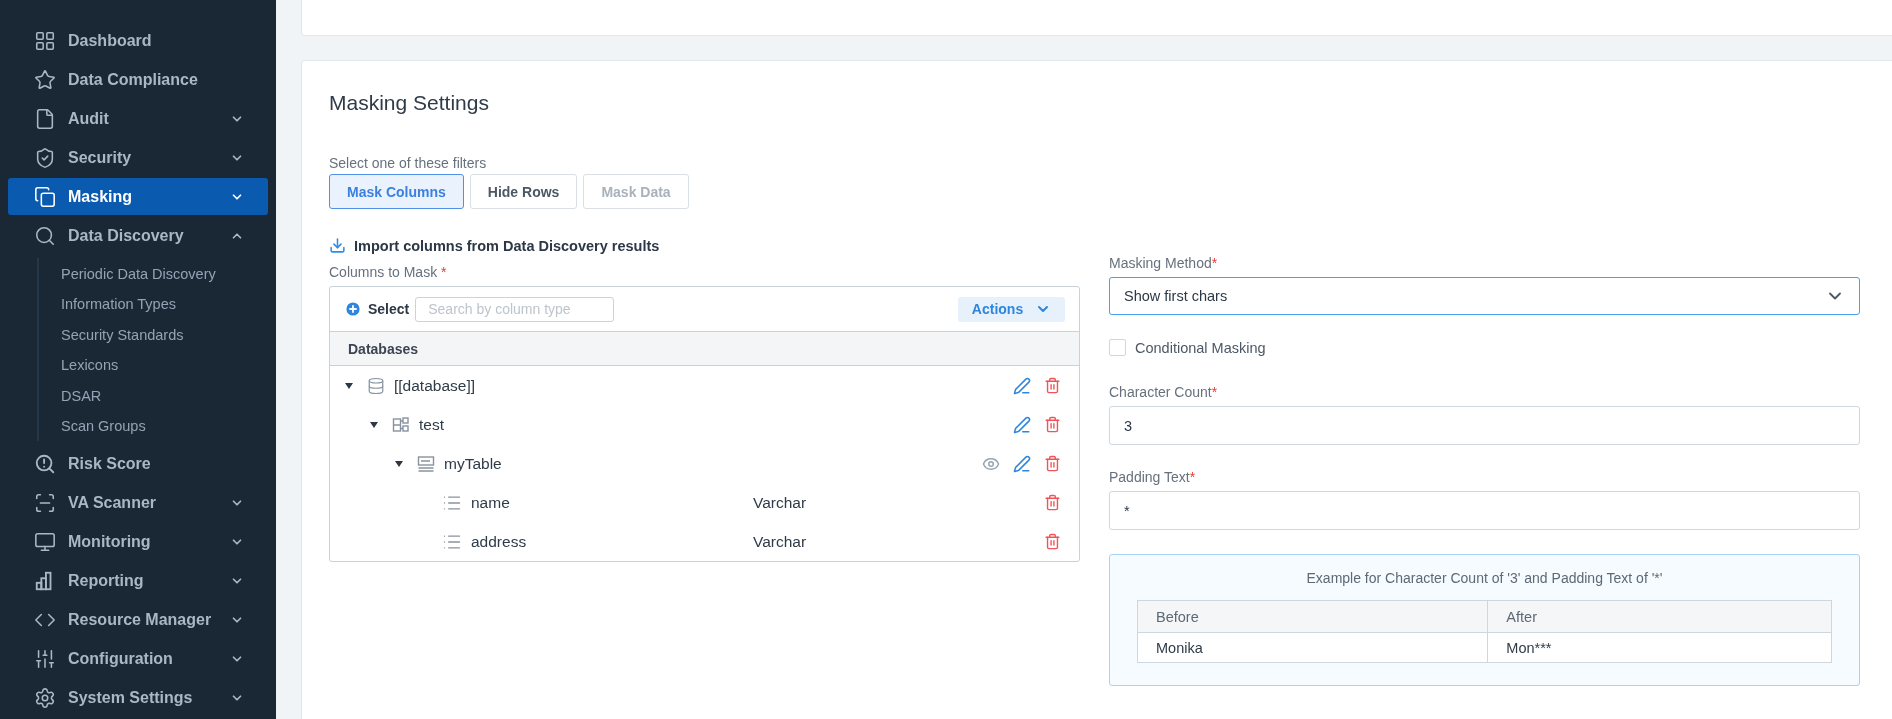 The height and width of the screenshot is (719, 1892). I want to click on column-header: After, so click(1659, 616).